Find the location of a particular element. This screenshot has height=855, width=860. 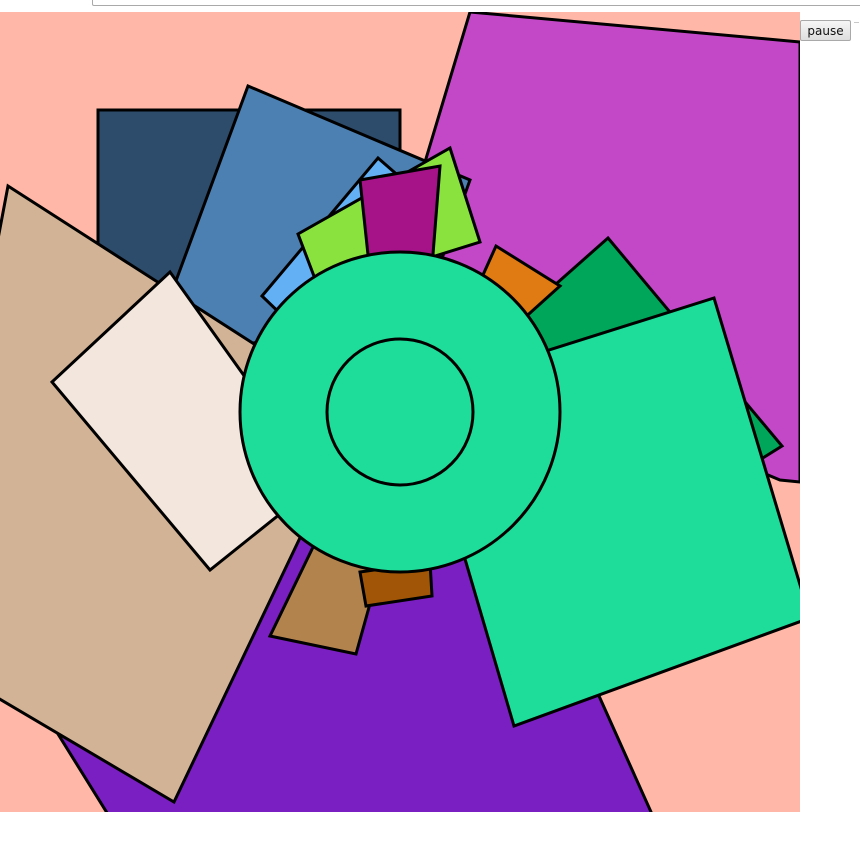

pause-button: pause is located at coordinates (825, 30).